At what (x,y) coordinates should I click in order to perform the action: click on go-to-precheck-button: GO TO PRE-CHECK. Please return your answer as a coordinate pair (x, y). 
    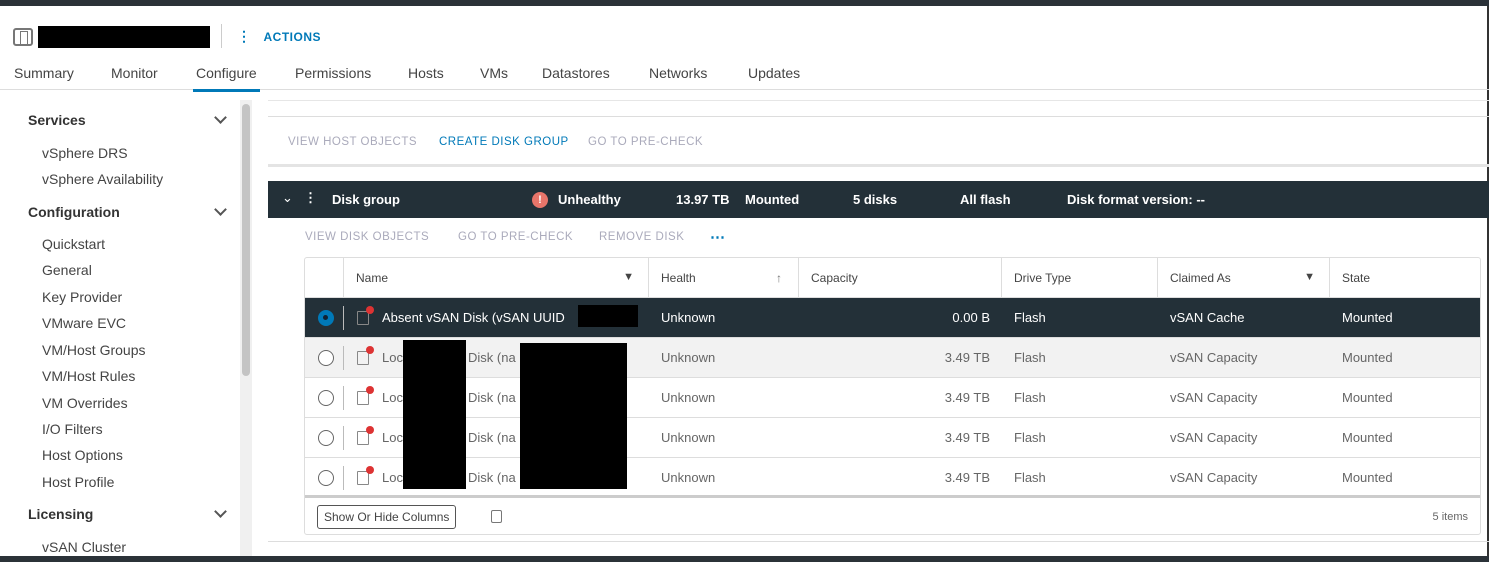
    Looking at the image, I should click on (645, 142).